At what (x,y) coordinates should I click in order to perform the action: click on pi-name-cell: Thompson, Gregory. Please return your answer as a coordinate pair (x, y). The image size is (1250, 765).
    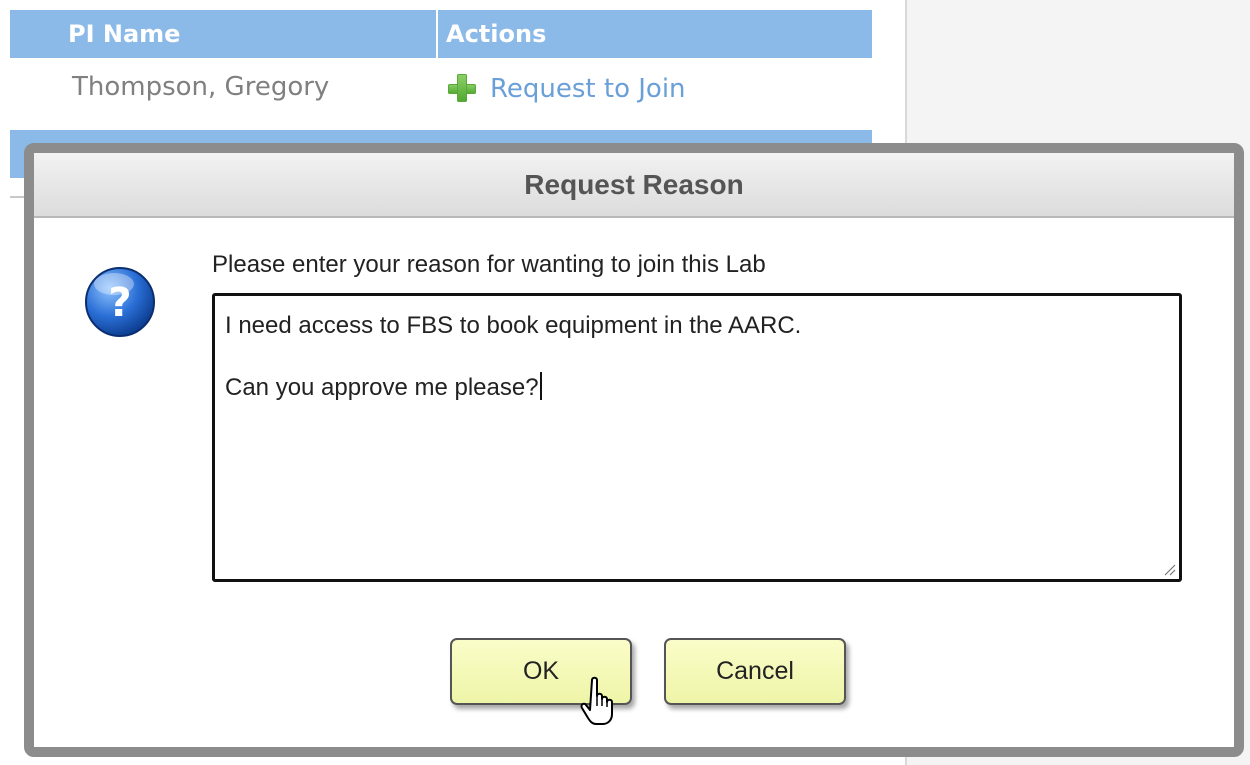
    Looking at the image, I should click on (201, 87).